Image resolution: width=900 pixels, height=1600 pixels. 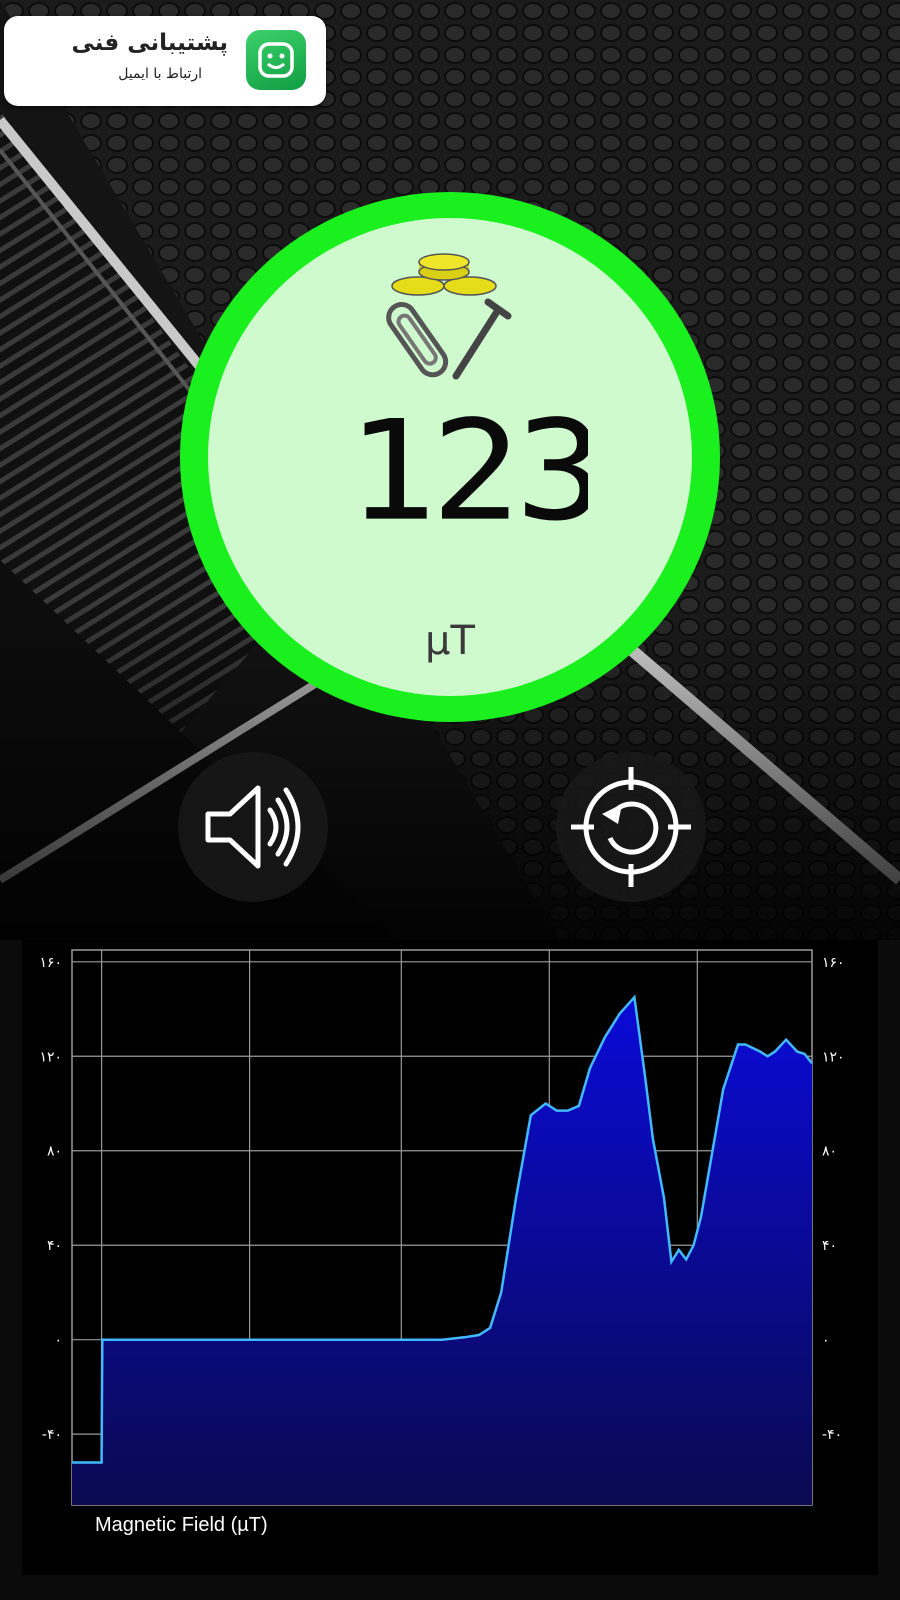 I want to click on y-tick-left-2: ۸۰, so click(x=54, y=1152).